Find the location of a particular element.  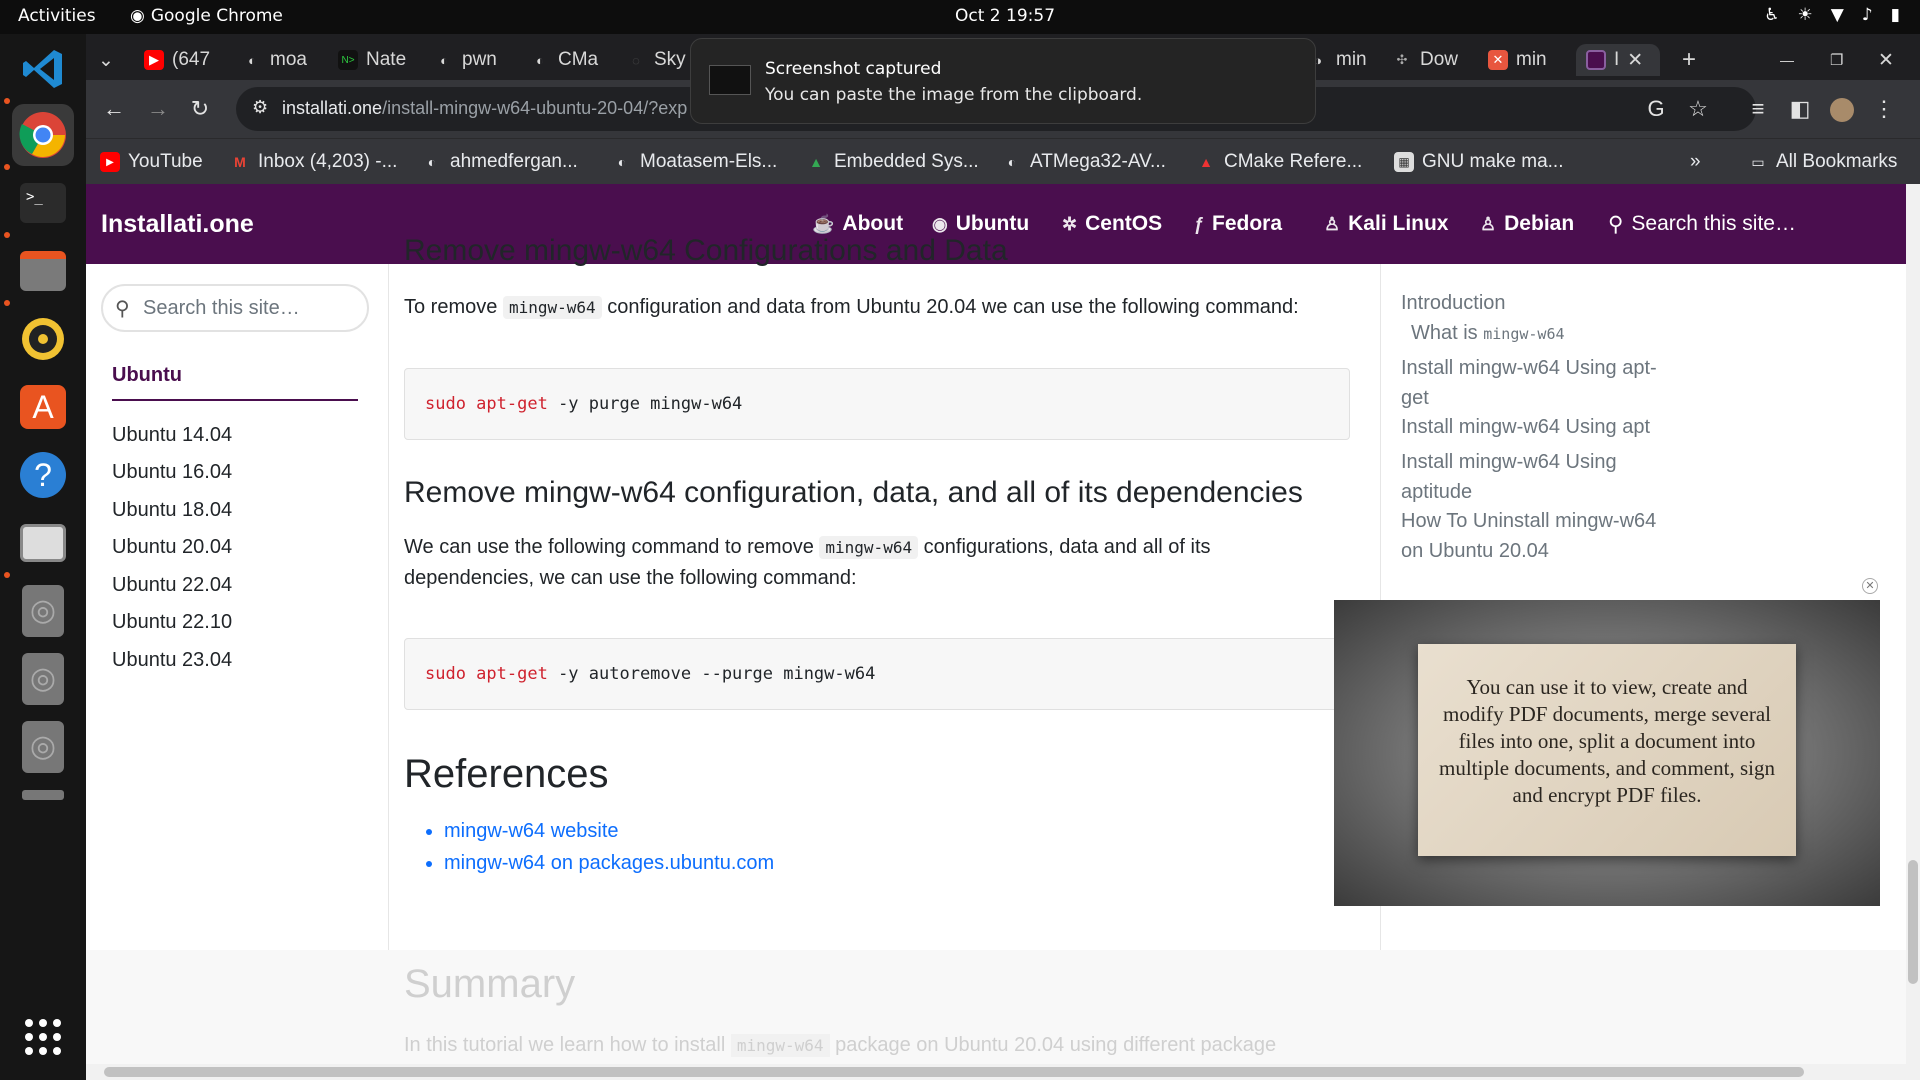

wifi-icon: ▼ is located at coordinates (1837, 15).